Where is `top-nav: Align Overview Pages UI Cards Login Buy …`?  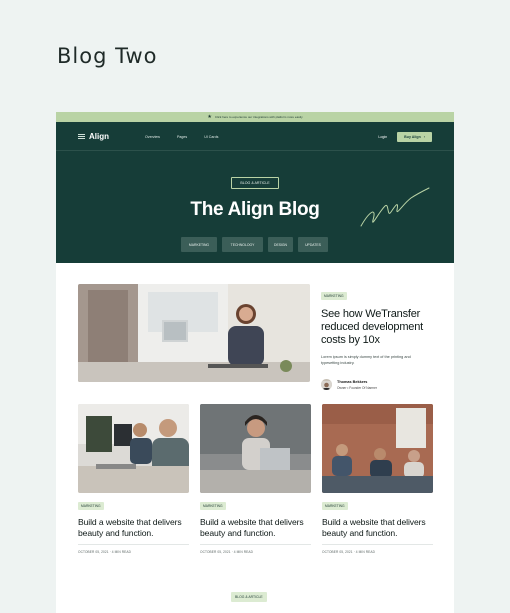 top-nav: Align Overview Pages UI Cards Login Buy … is located at coordinates (255, 136).